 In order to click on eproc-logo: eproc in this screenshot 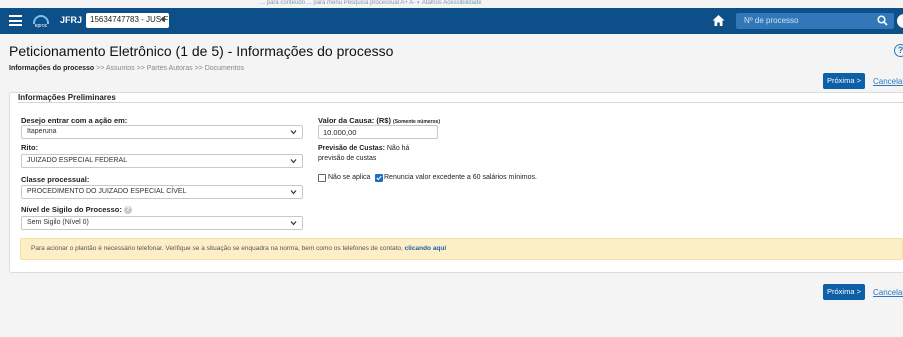, I will do `click(41, 21)`.